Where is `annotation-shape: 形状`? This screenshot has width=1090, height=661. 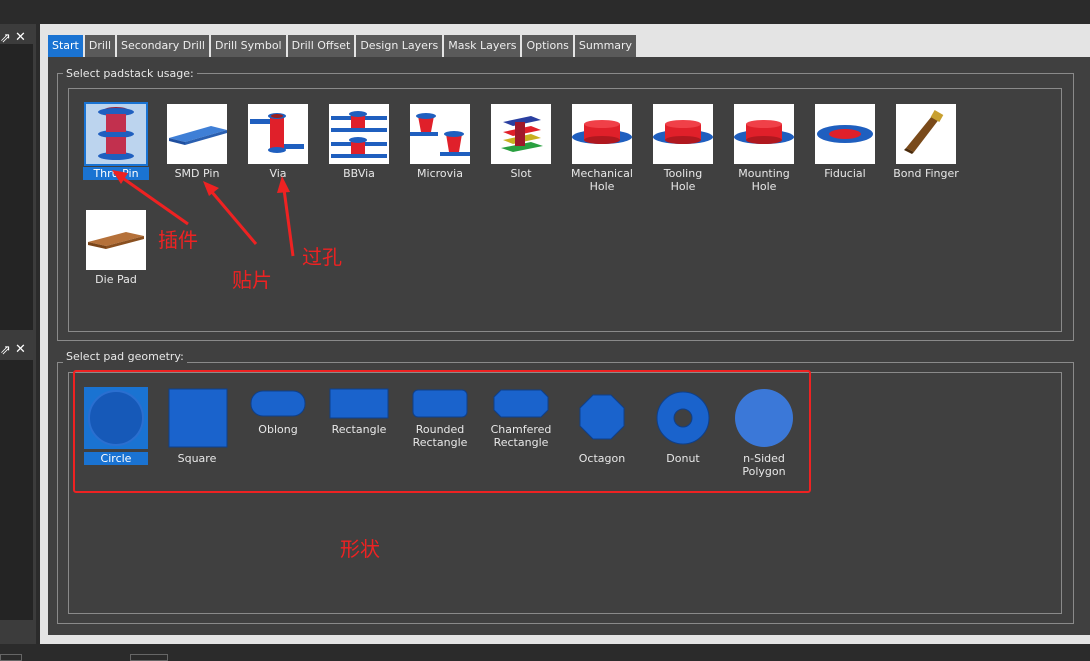 annotation-shape: 形状 is located at coordinates (360, 549).